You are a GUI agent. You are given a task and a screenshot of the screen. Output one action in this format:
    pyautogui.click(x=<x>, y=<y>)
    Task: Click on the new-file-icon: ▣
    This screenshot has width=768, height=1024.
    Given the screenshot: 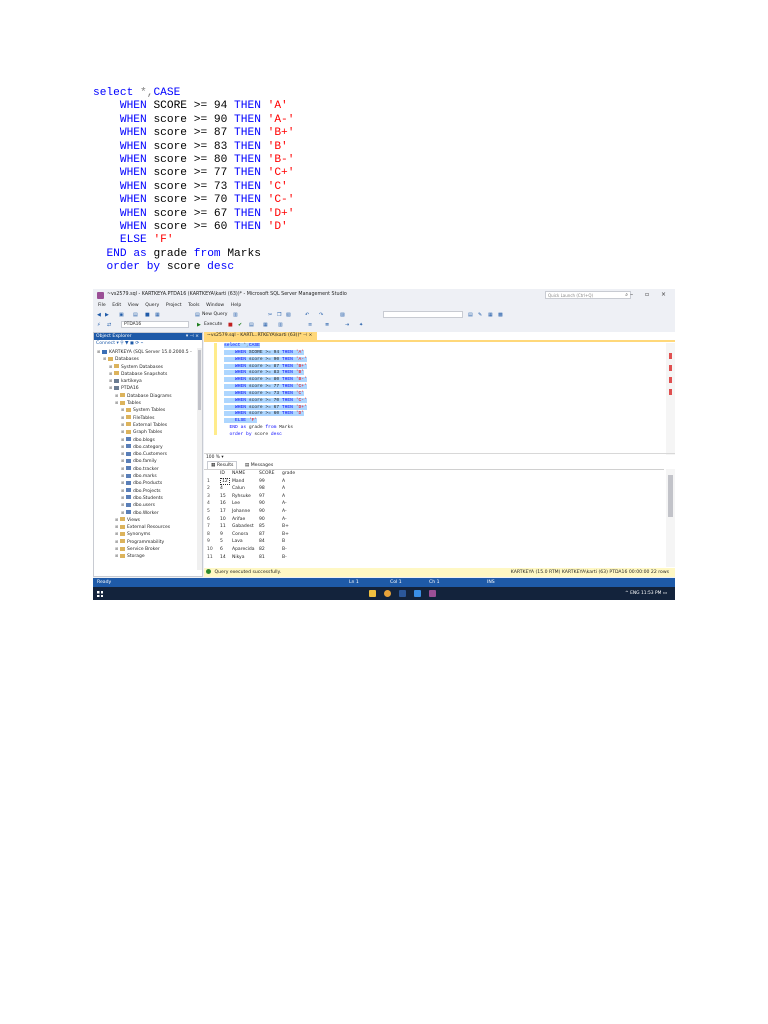 What is the action you would take?
    pyautogui.click(x=121, y=315)
    